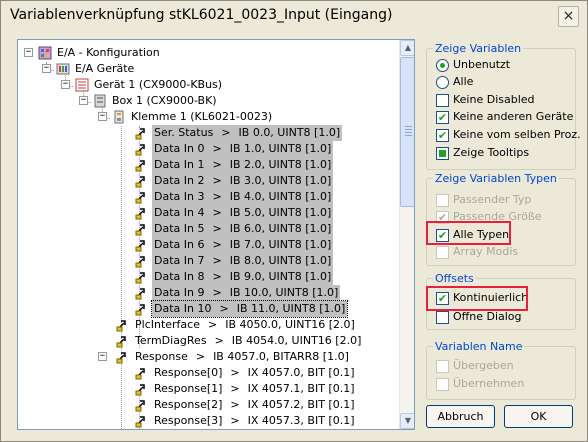  I want to click on checkbox-indeterminate, so click(442, 153).